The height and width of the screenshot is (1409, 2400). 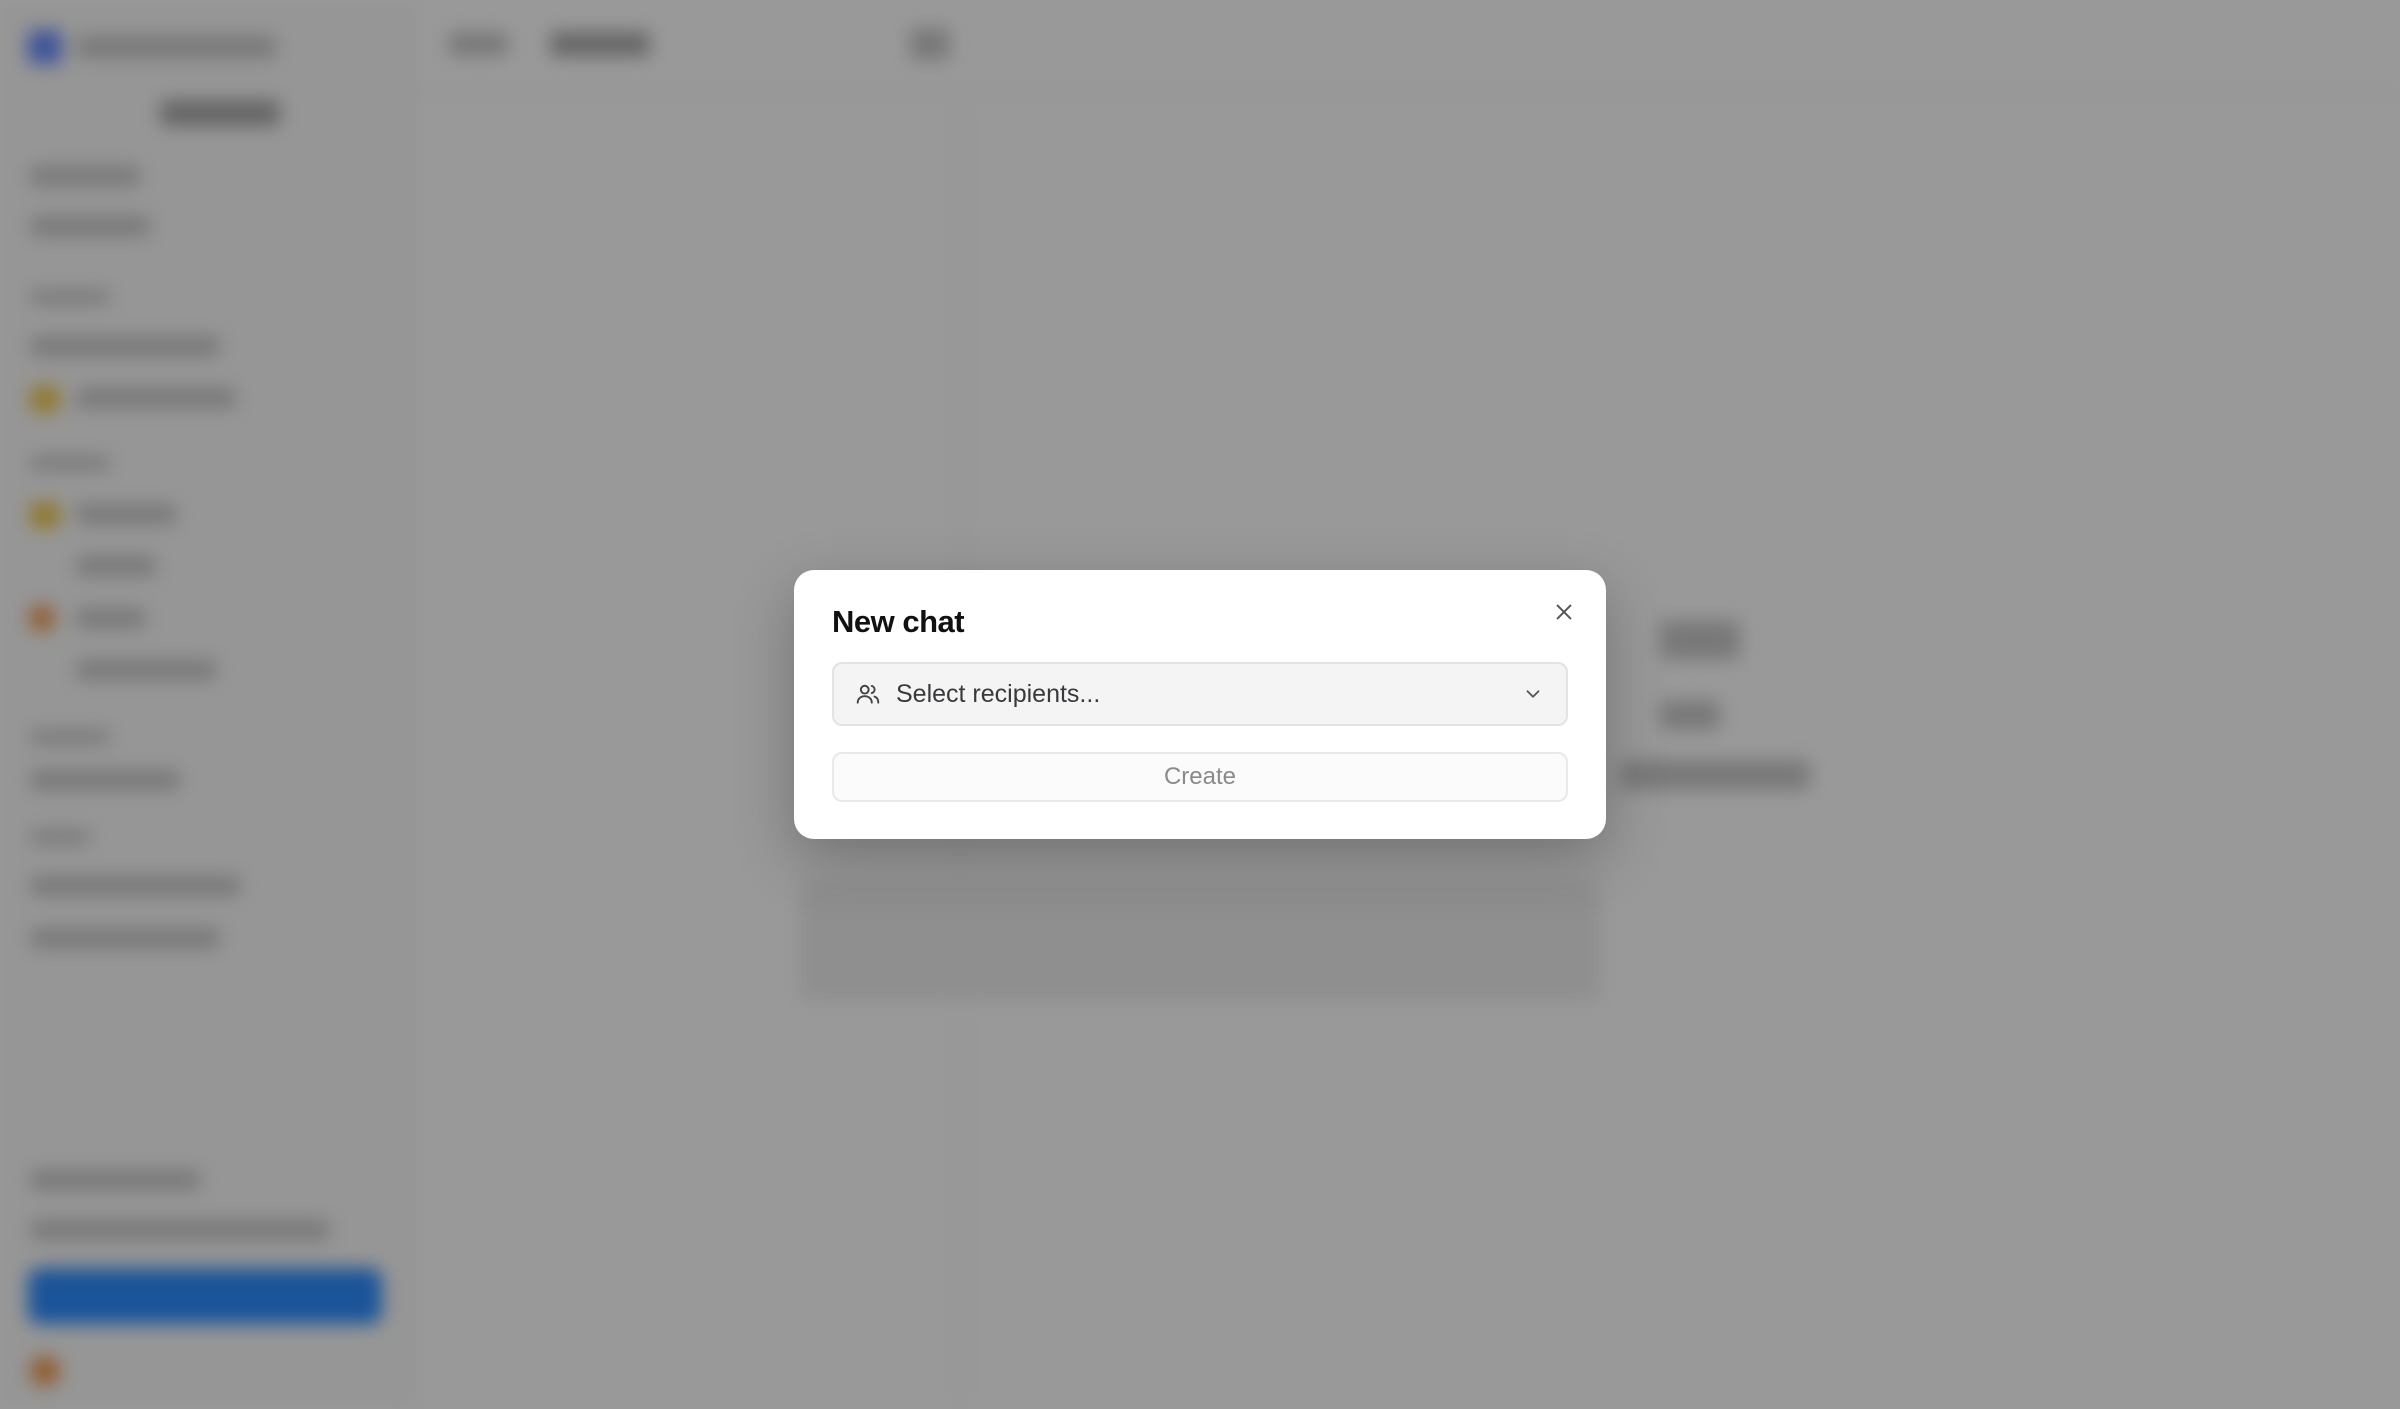 What do you see at coordinates (1200, 777) in the screenshot?
I see `create-button: Create` at bounding box center [1200, 777].